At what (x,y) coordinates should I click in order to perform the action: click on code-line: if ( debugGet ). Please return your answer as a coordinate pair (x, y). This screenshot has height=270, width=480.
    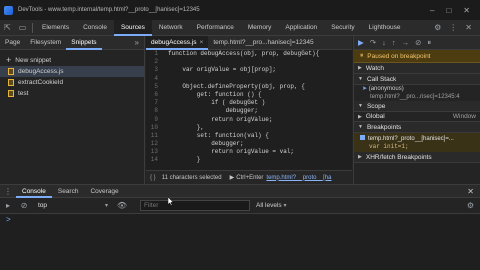
    Looking at the image, I should click on (216, 103).